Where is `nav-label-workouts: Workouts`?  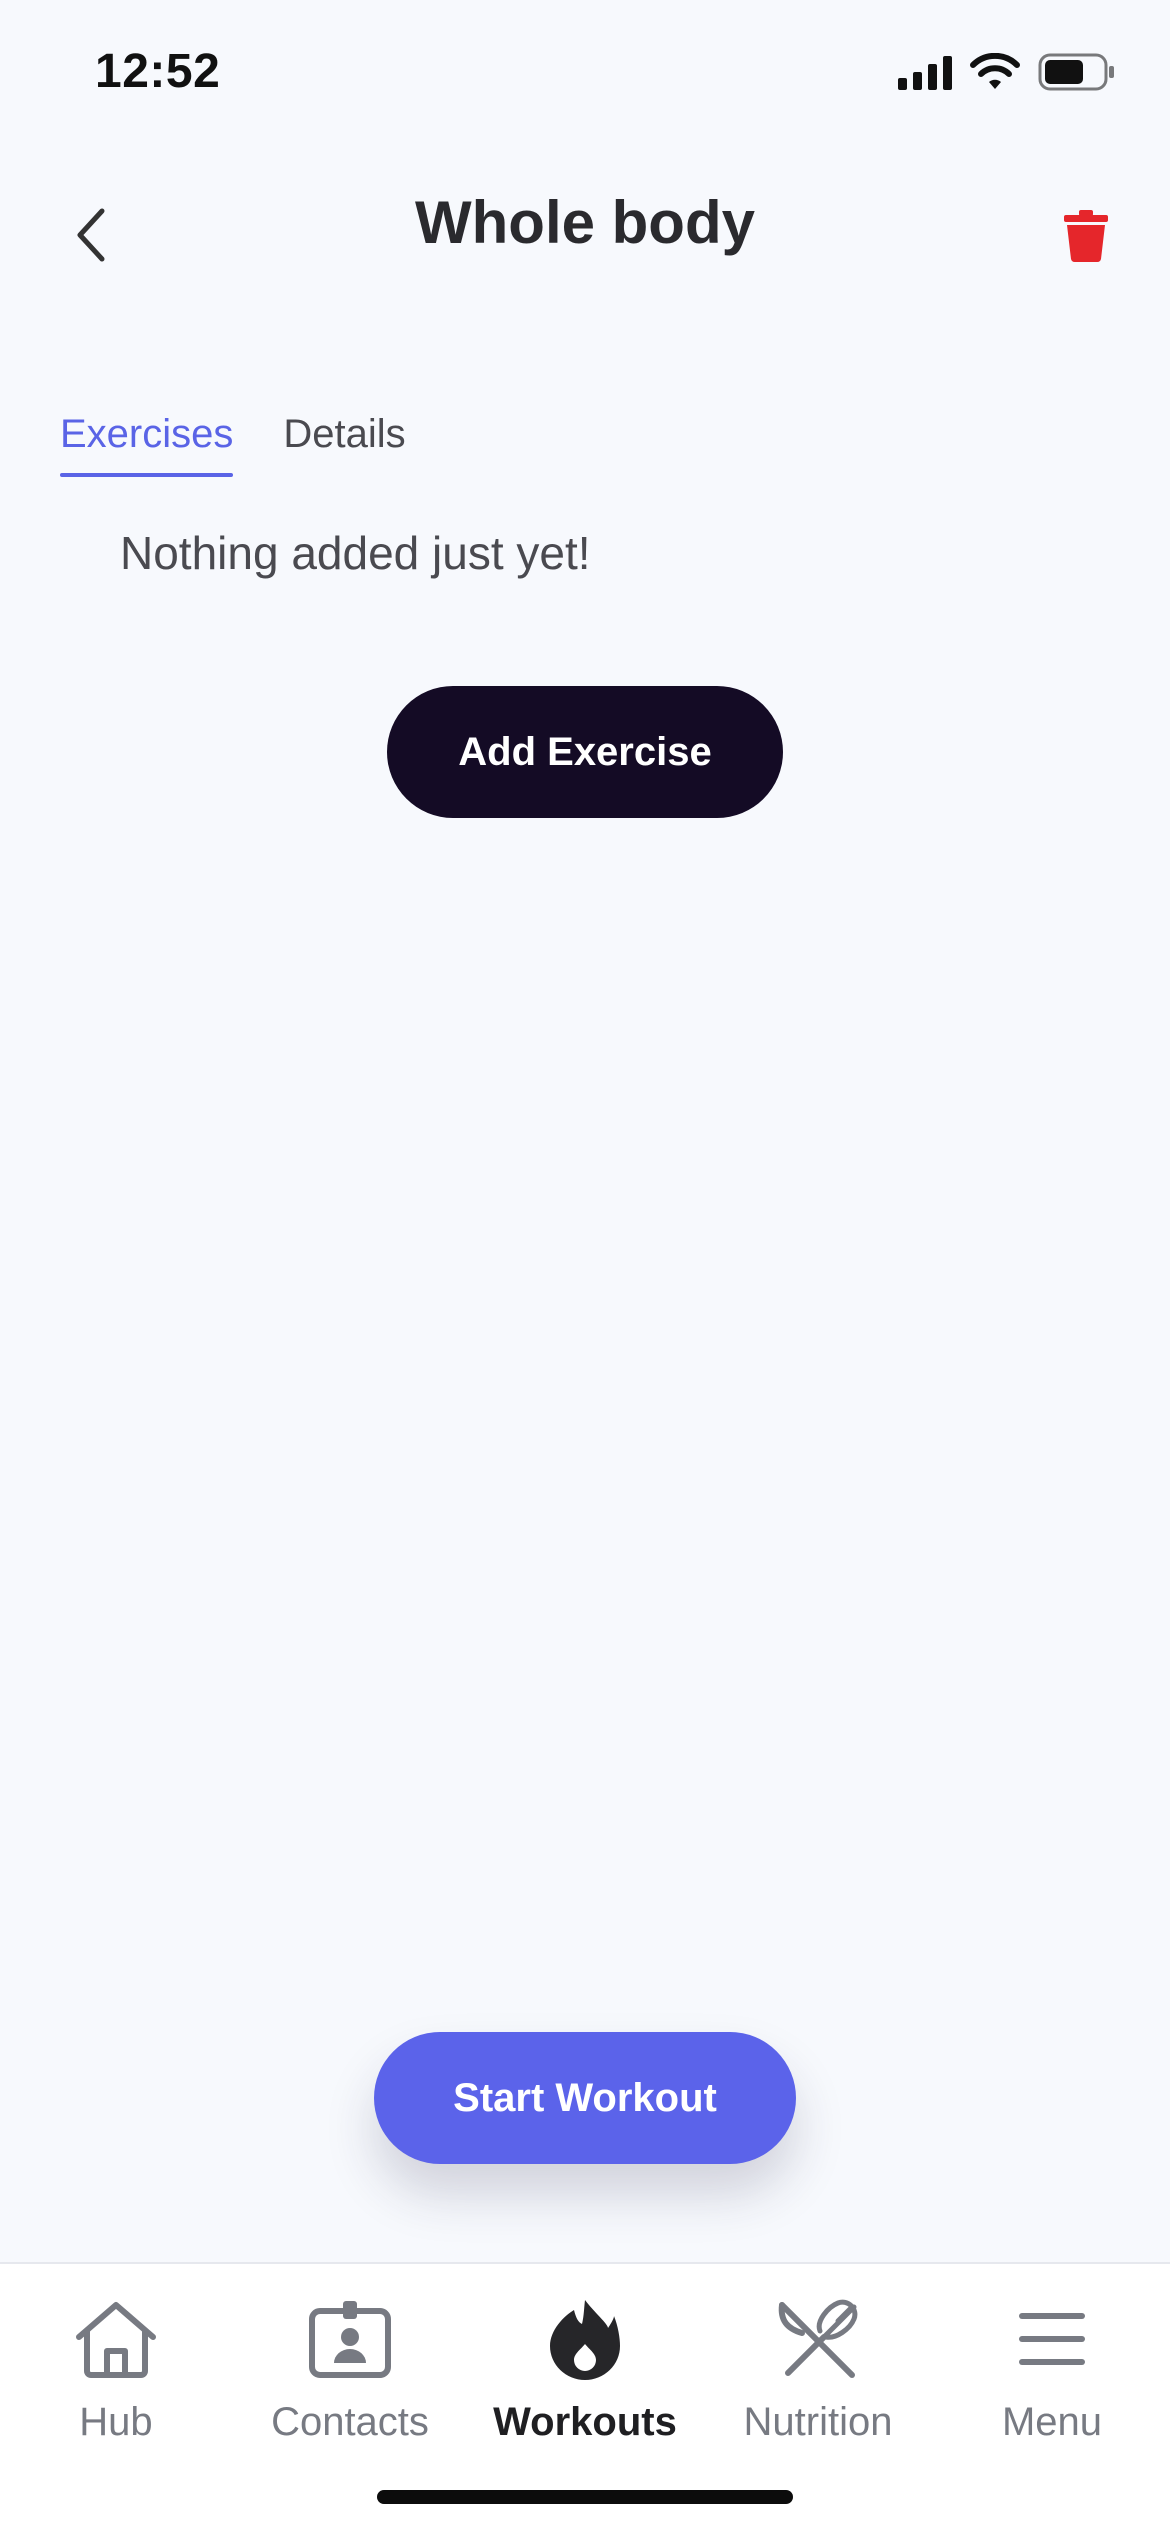
nav-label-workouts: Workouts is located at coordinates (585, 2422).